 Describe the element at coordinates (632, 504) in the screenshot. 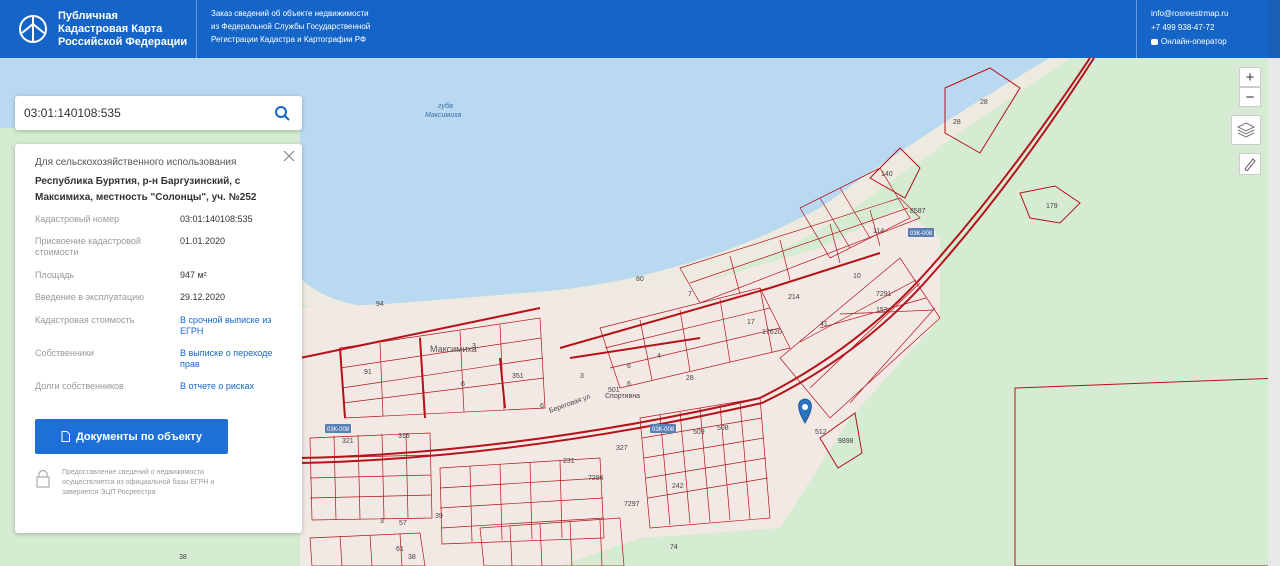

I see `parcel-number: 7297` at that location.